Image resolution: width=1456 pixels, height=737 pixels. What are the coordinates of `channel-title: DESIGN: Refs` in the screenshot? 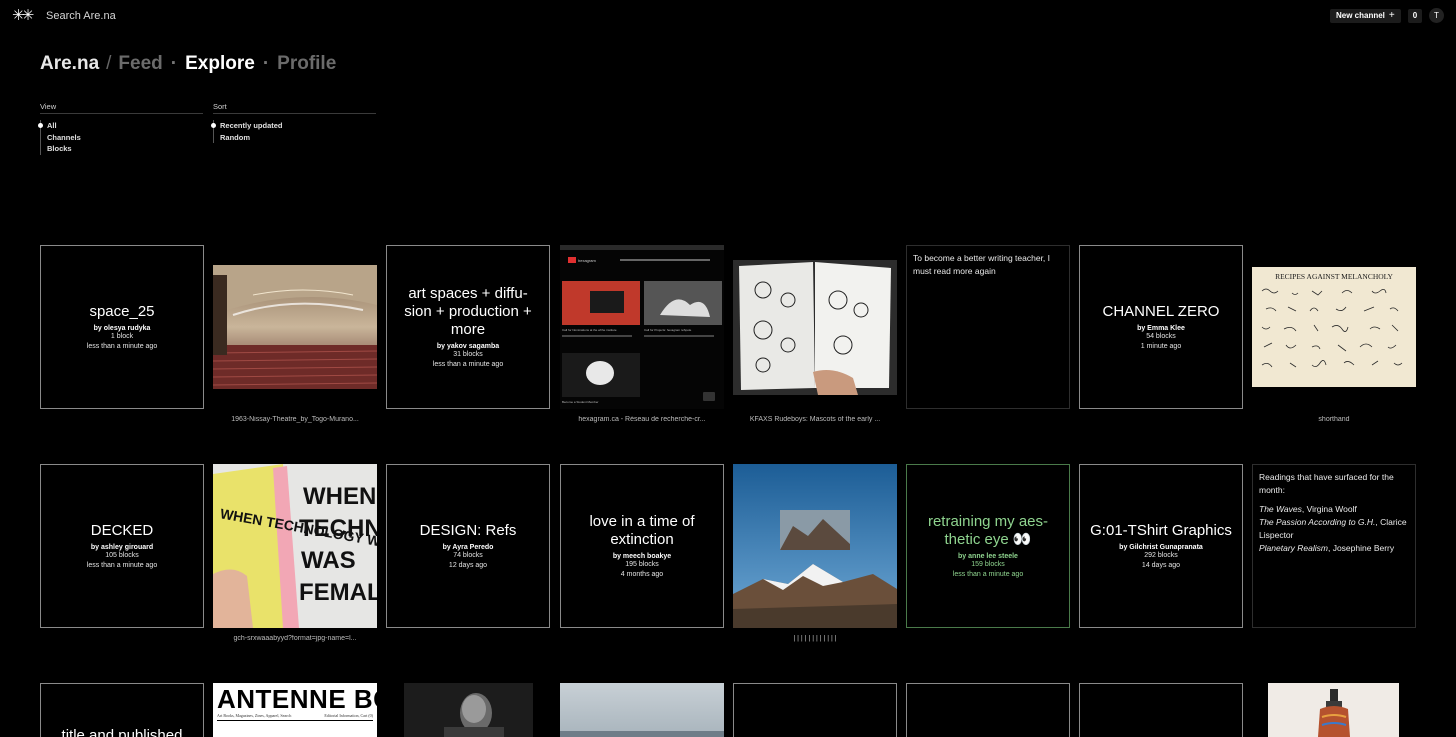 It's located at (468, 530).